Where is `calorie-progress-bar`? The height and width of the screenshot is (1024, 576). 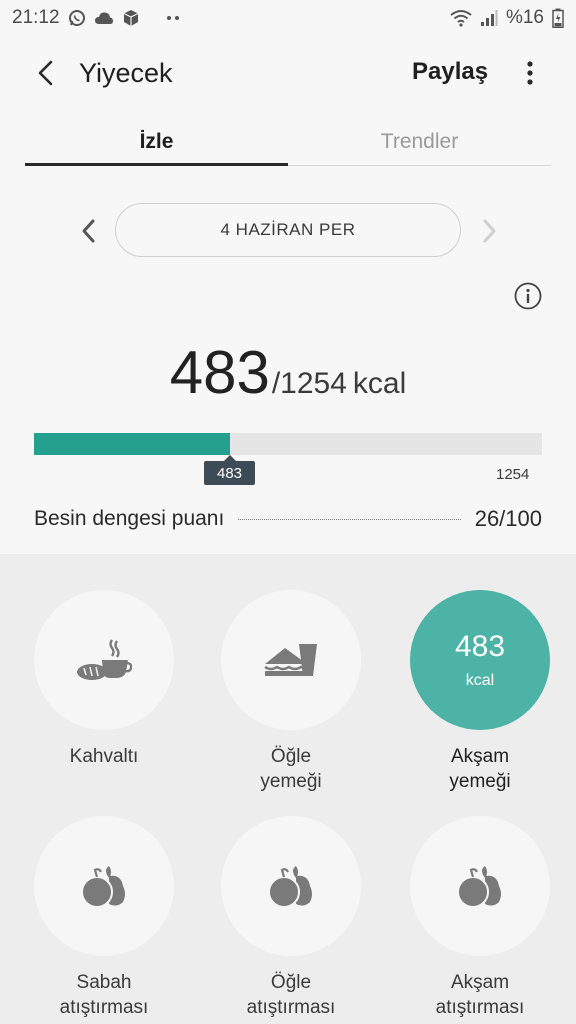 calorie-progress-bar is located at coordinates (288, 444).